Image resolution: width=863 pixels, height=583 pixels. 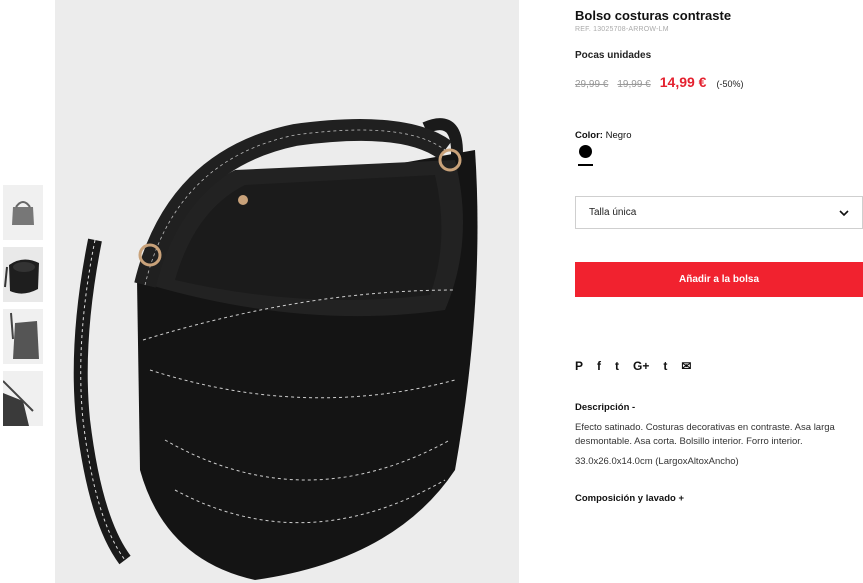 I want to click on selected-swatch-indicator, so click(x=585, y=165).